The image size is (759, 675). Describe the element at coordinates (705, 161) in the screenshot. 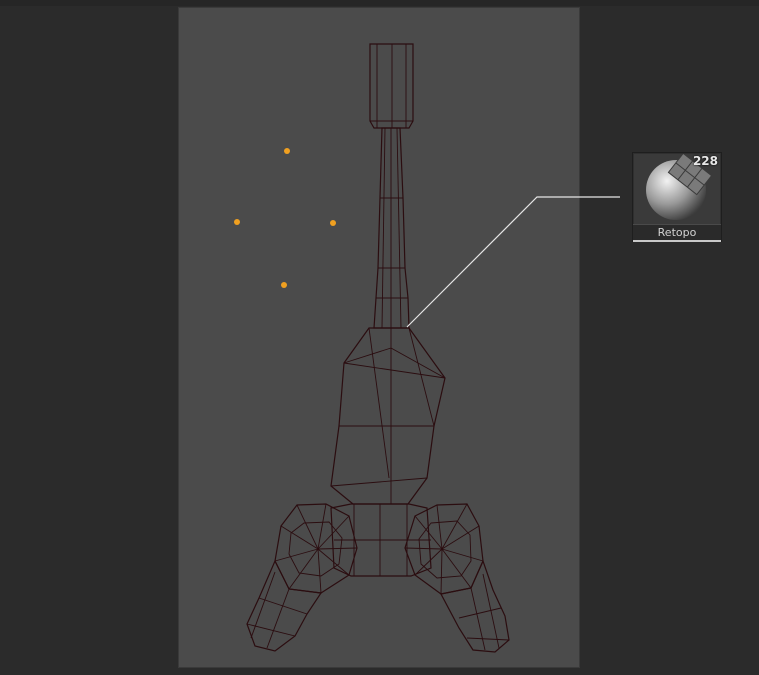

I see `brush-count-badge: 228` at that location.